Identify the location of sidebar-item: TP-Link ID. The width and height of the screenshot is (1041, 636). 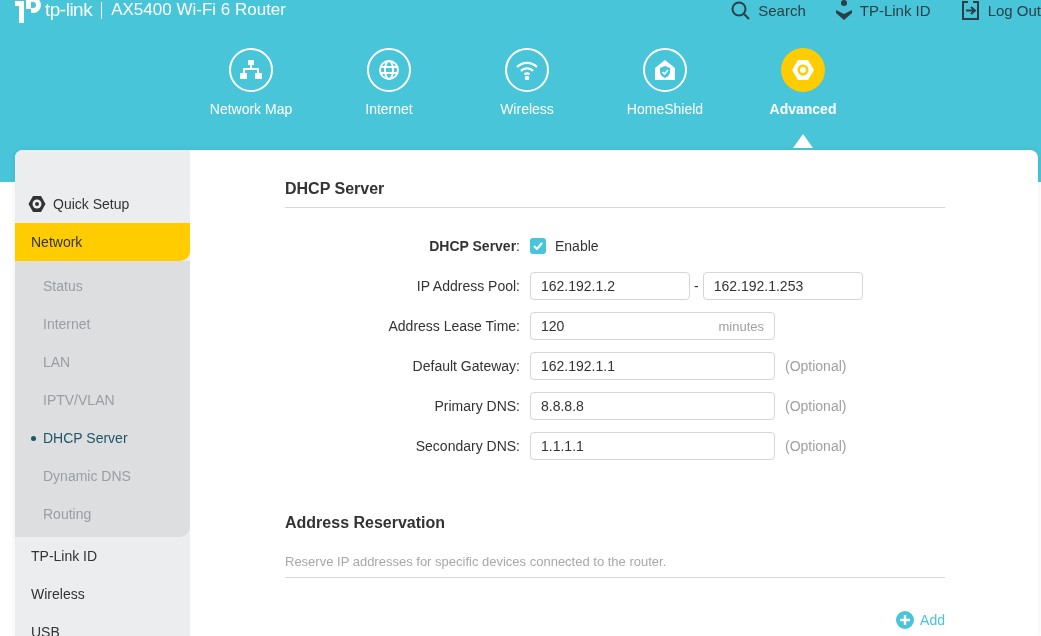
(102, 556).